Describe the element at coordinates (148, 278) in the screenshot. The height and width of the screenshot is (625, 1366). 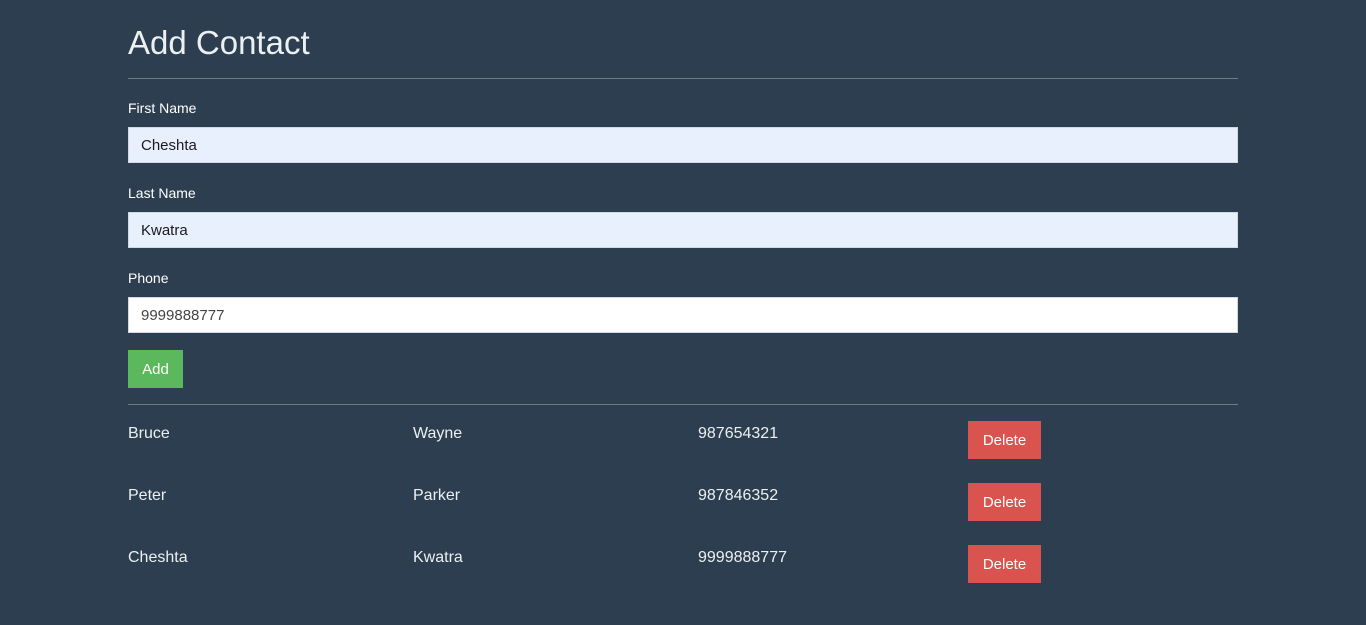
I see `phone-label: Phone` at that location.